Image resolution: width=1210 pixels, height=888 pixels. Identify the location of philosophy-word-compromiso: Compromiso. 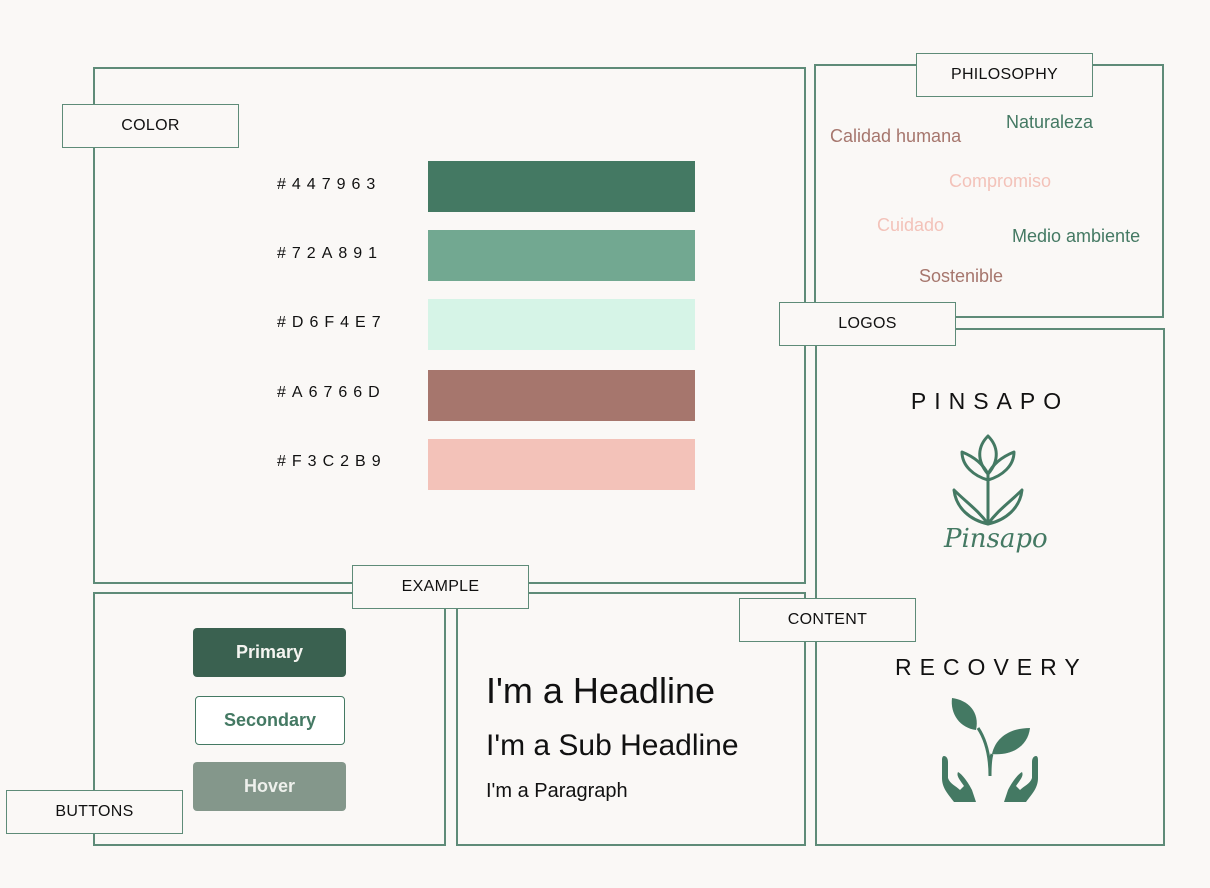
(1000, 181).